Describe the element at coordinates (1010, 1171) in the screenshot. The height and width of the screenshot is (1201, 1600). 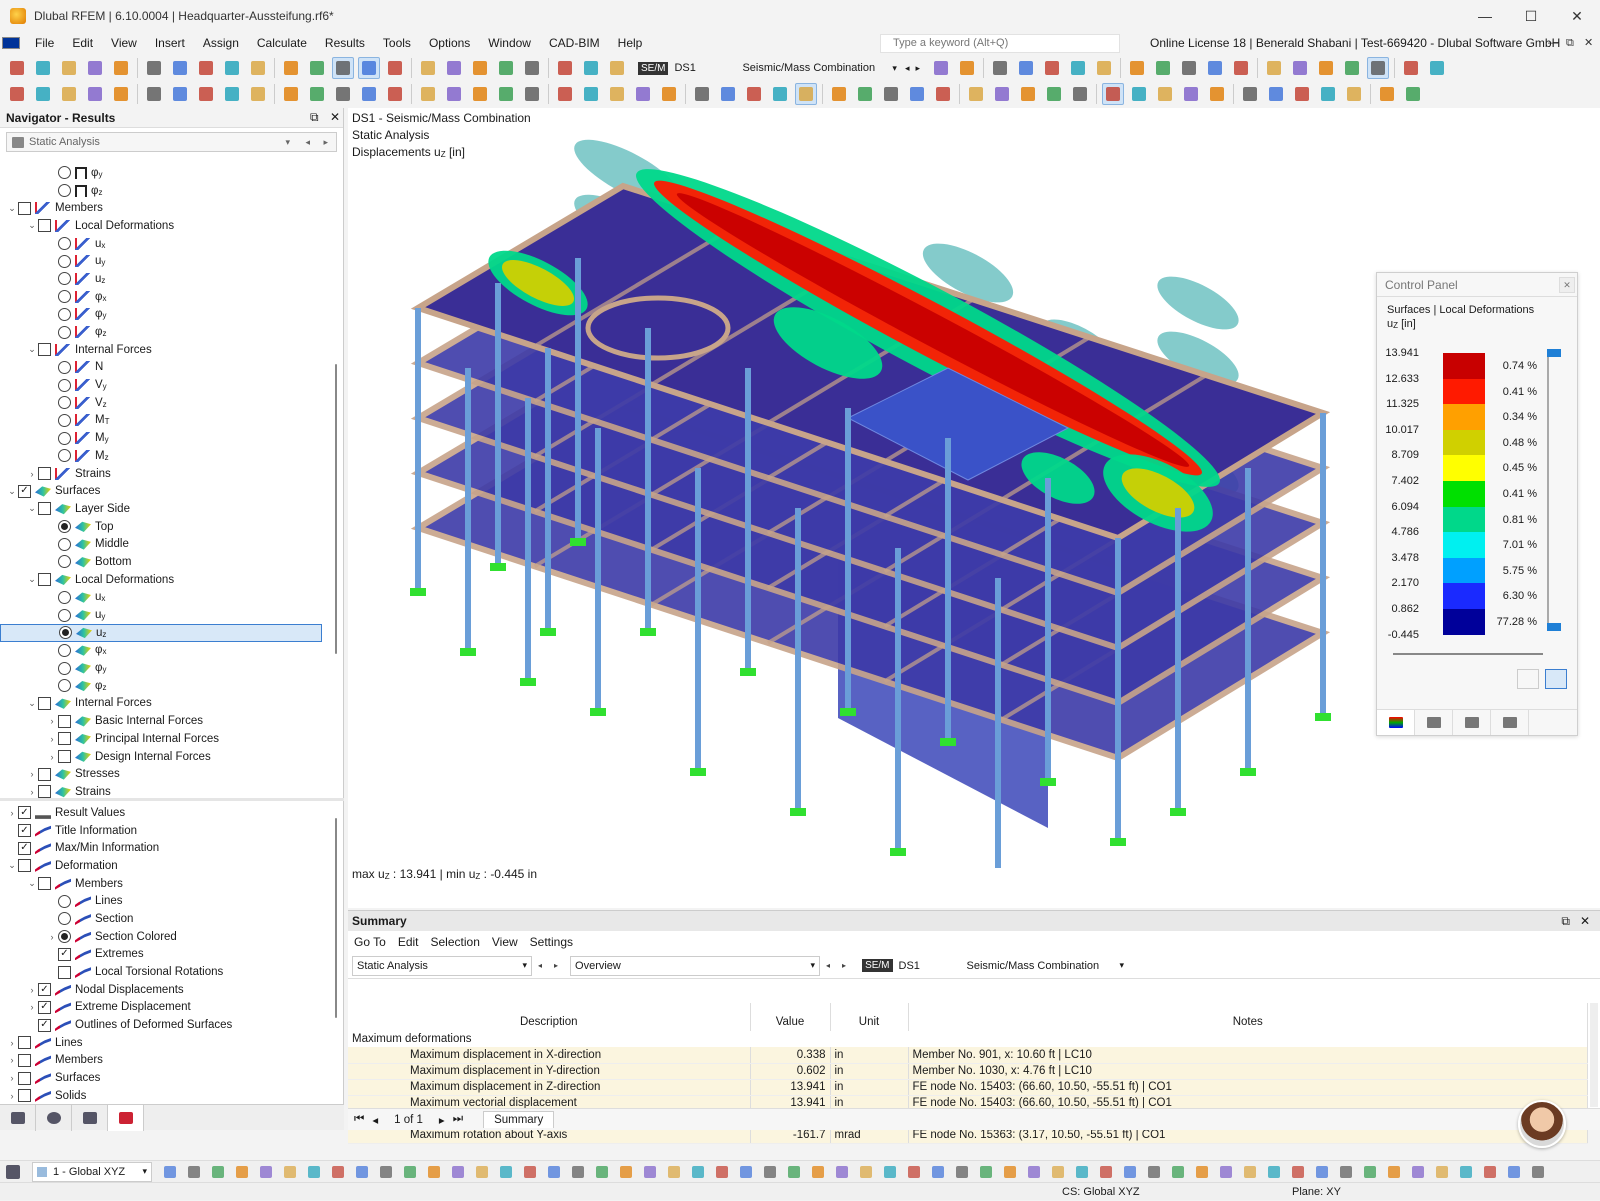
I see `status-tool-35-icon` at that location.